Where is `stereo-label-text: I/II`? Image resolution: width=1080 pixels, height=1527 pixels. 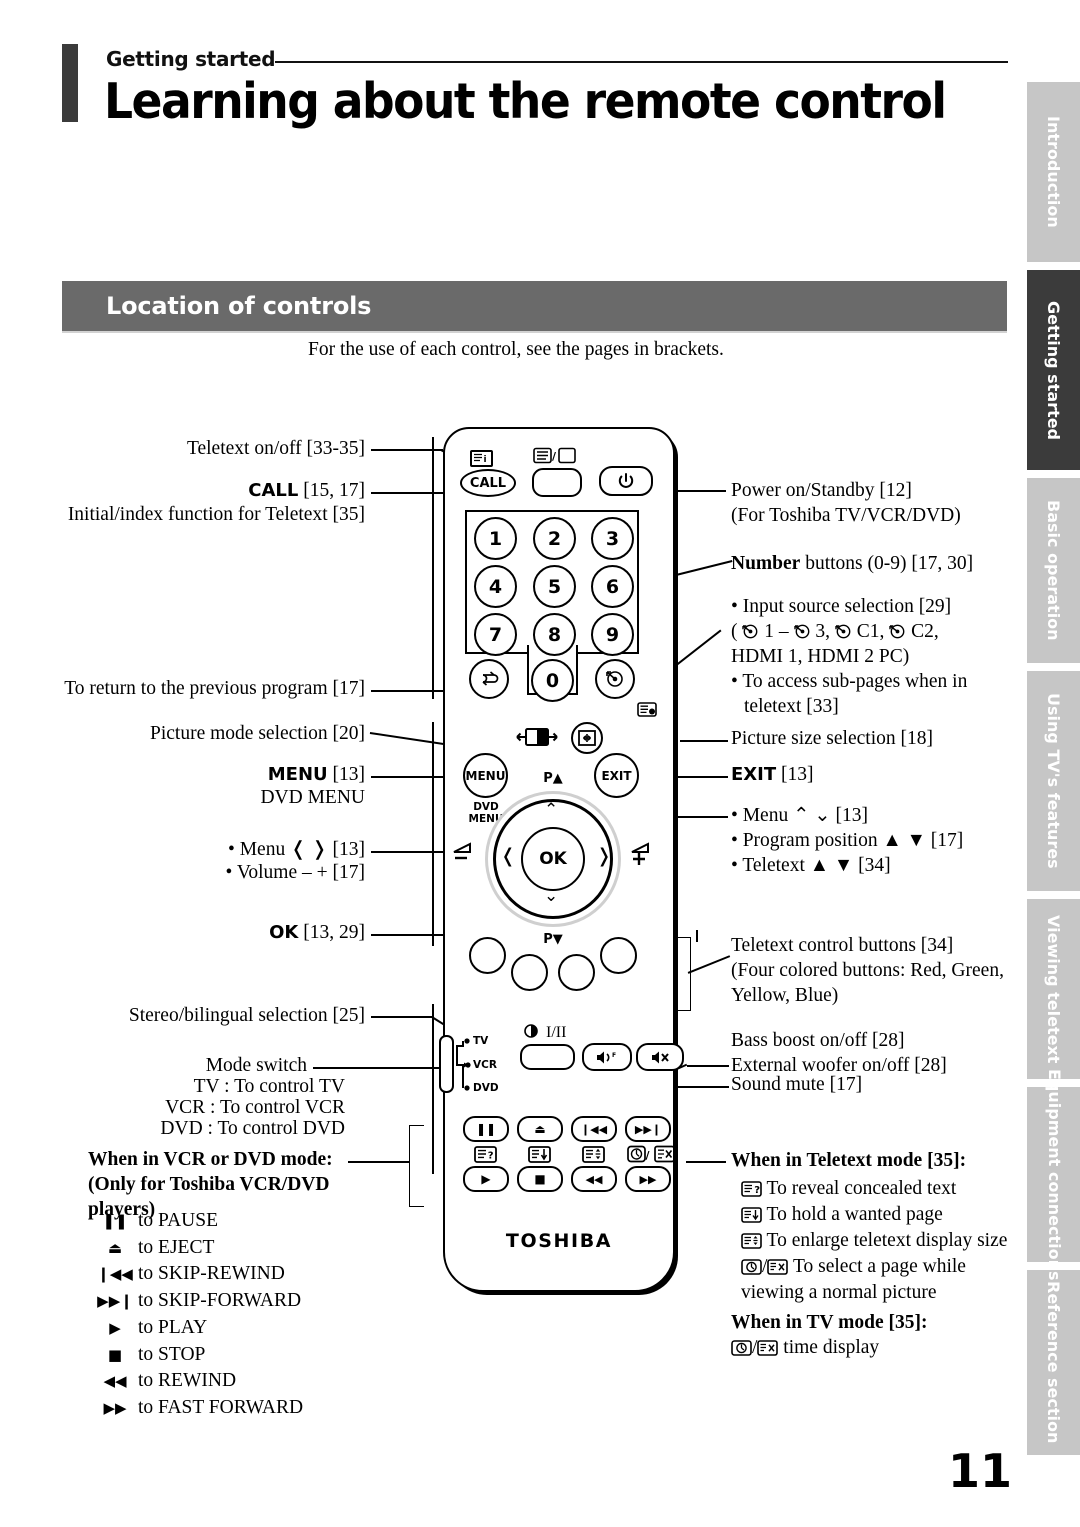 stereo-label-text: I/II is located at coordinates (556, 1032).